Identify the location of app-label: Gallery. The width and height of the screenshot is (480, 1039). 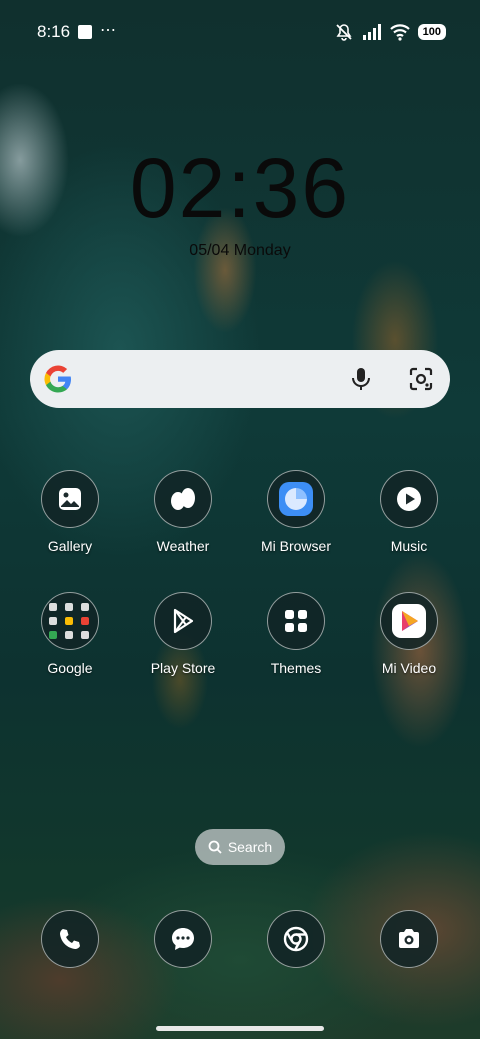
(70, 546).